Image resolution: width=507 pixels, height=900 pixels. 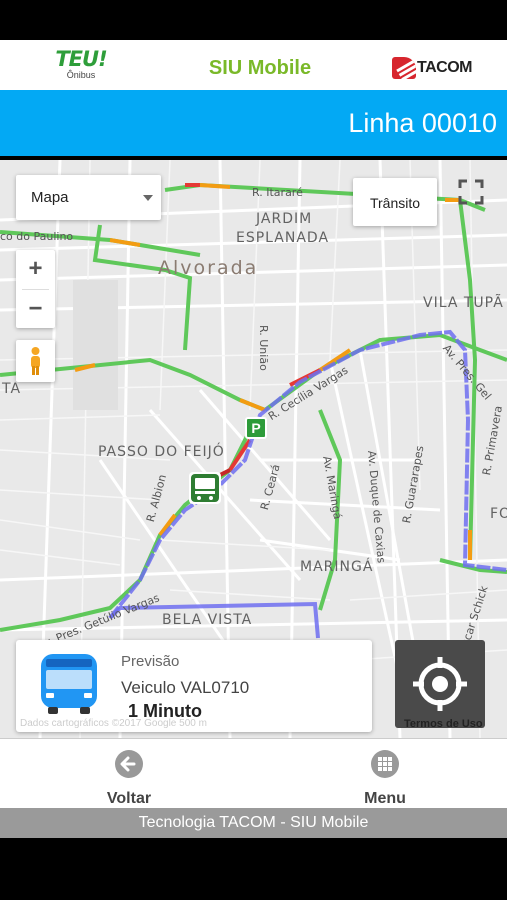 I want to click on map-label-alvorada: Alvorada, so click(x=208, y=268).